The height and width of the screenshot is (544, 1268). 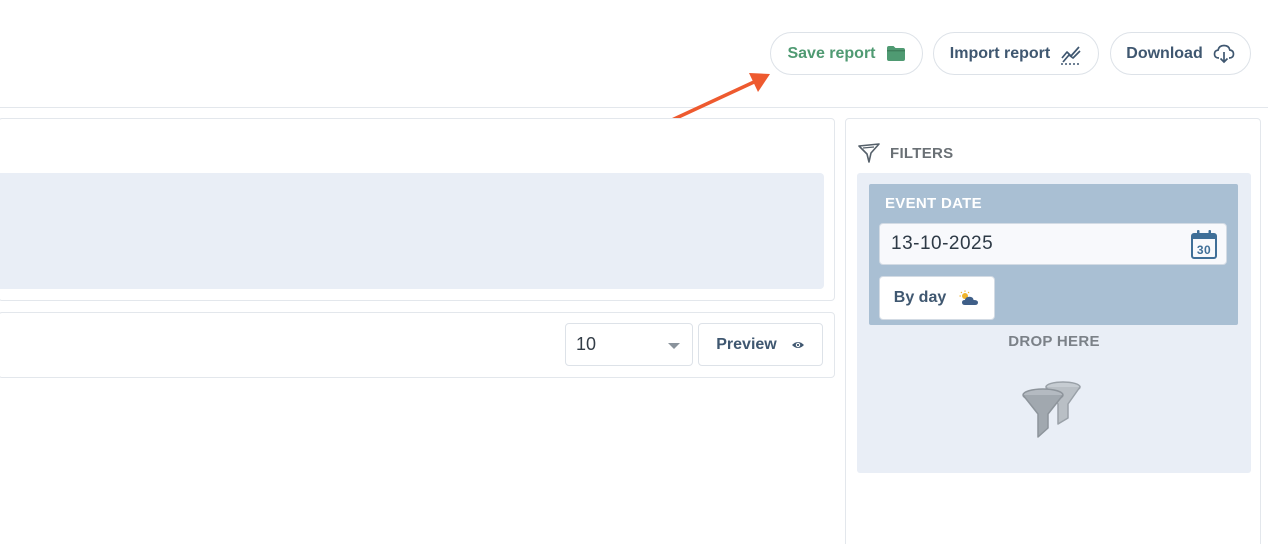 What do you see at coordinates (797, 344) in the screenshot?
I see `eye-icon` at bounding box center [797, 344].